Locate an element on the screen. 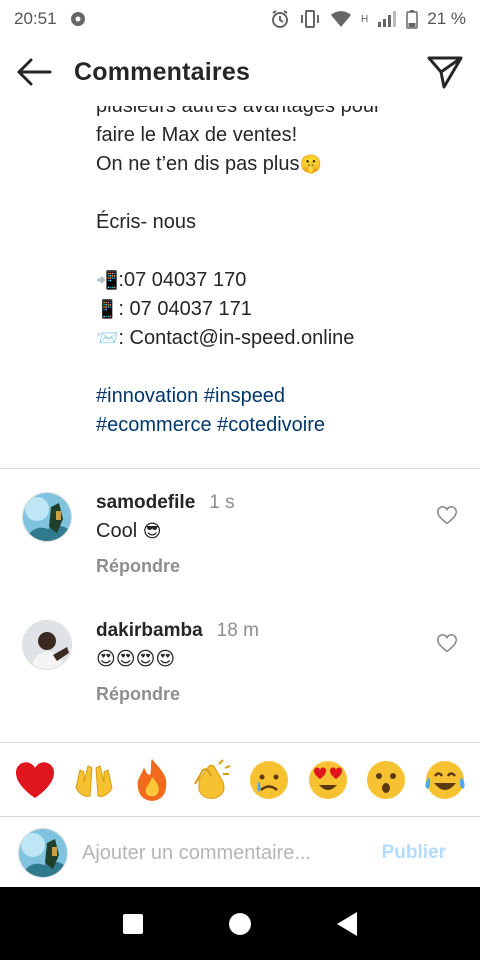 Image resolution: width=480 pixels, height=960 pixels. caption-line: Écris- nous is located at coordinates (146, 222).